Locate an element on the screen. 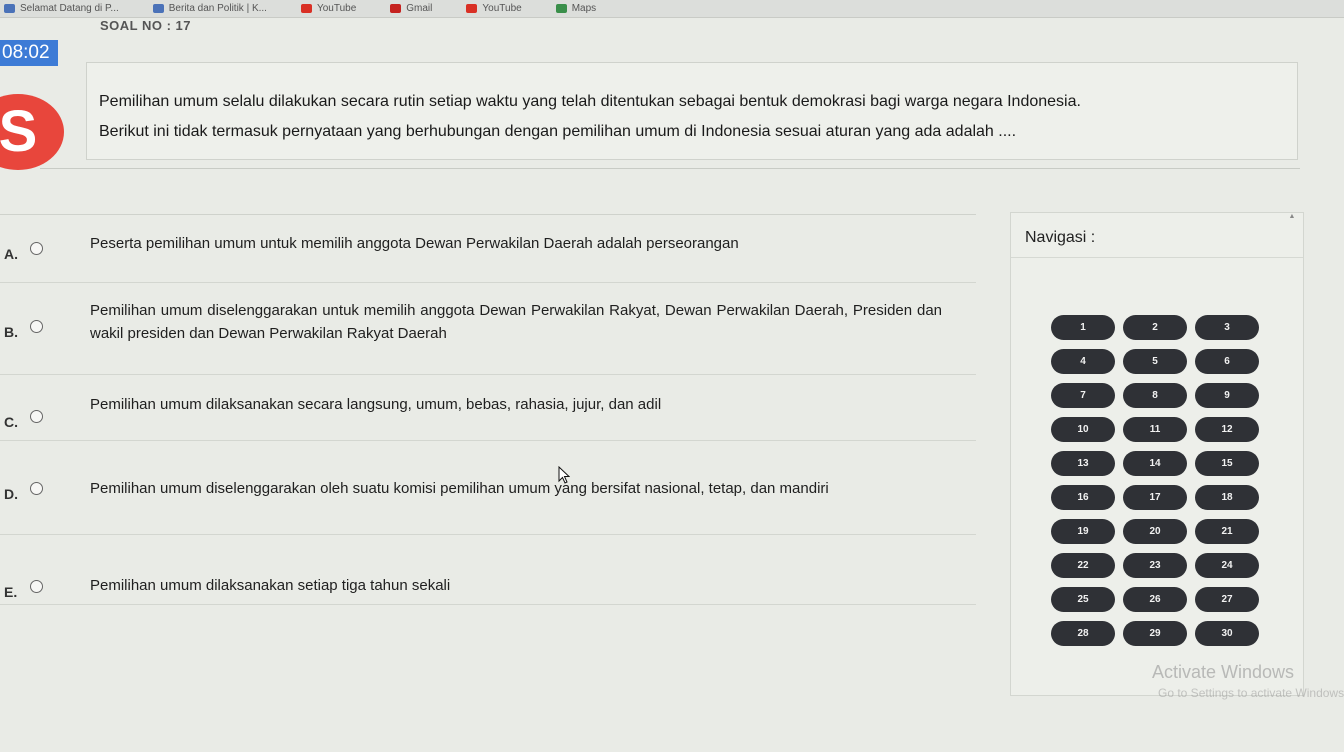 Image resolution: width=1344 pixels, height=752 pixels. nav-question-button-9: 9 is located at coordinates (1227, 395).